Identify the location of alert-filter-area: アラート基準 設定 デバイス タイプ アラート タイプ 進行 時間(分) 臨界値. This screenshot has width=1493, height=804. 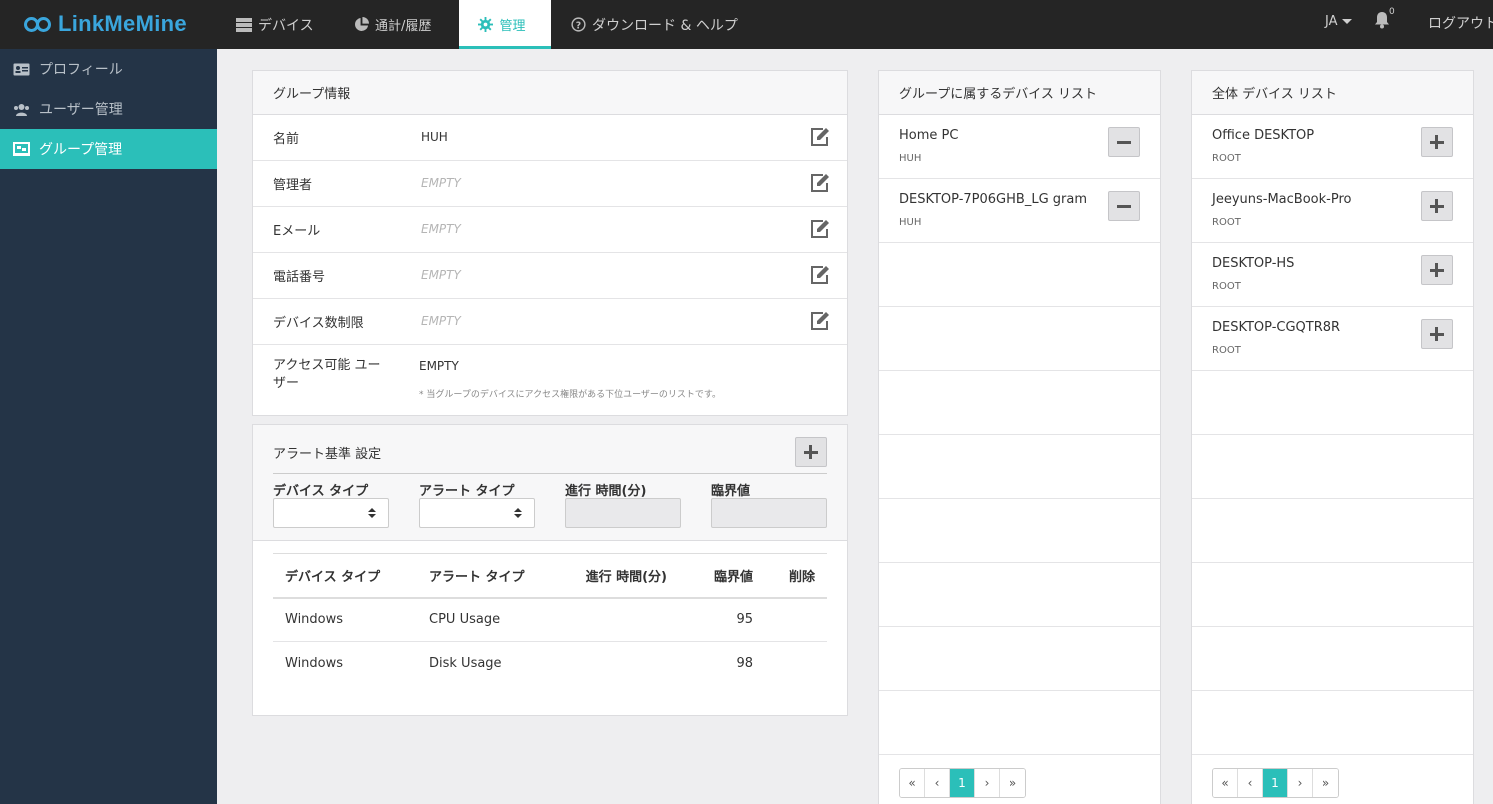
(550, 483).